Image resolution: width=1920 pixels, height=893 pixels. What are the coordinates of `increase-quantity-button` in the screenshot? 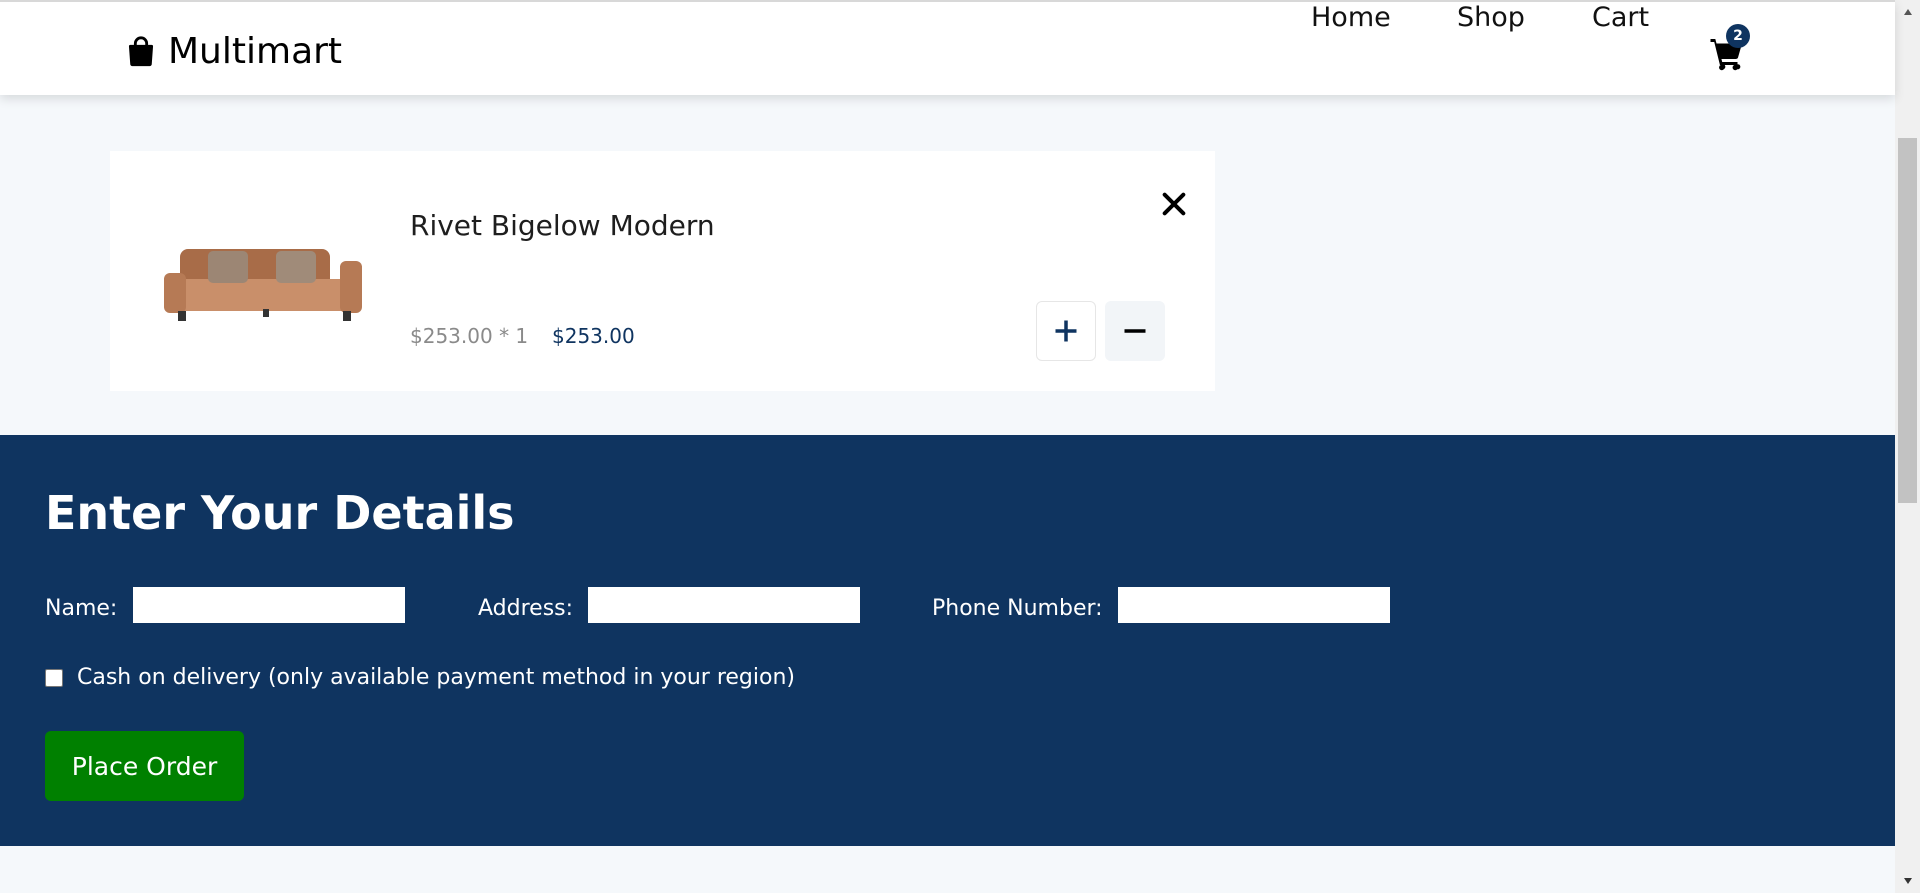 It's located at (1066, 331).